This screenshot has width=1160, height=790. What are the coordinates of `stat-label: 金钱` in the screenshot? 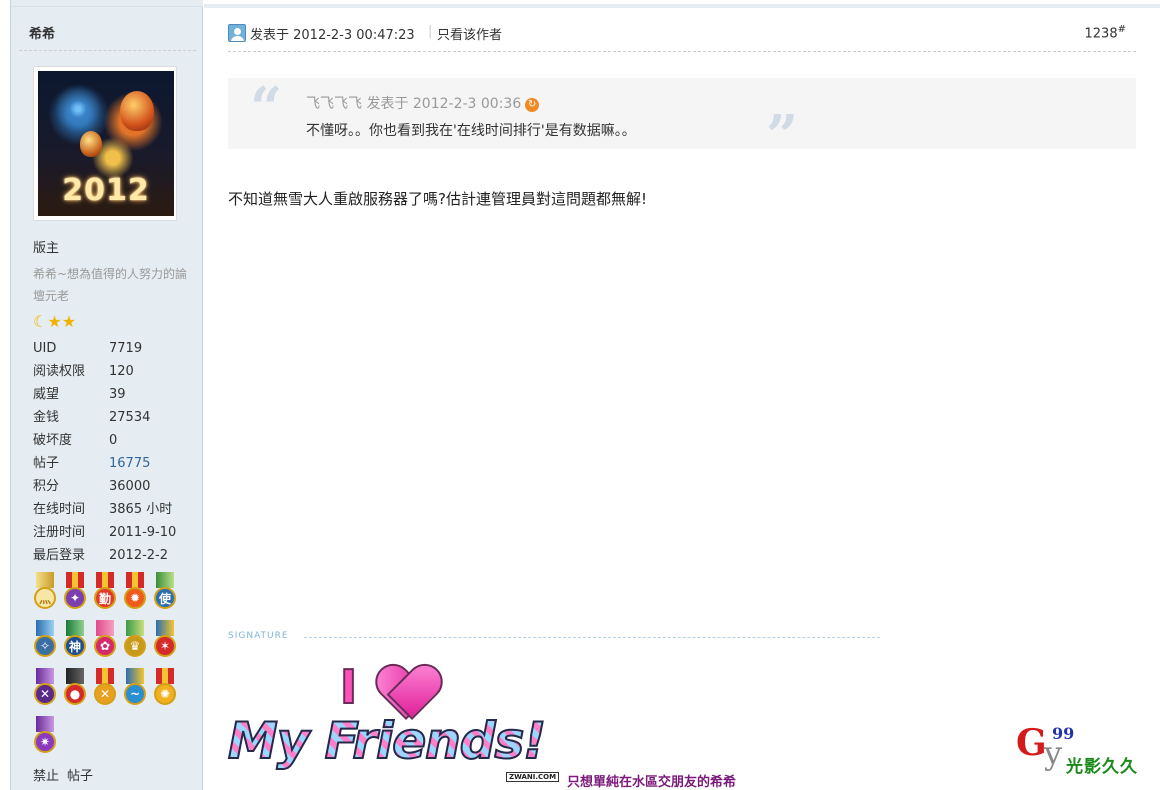 It's located at (46, 417).